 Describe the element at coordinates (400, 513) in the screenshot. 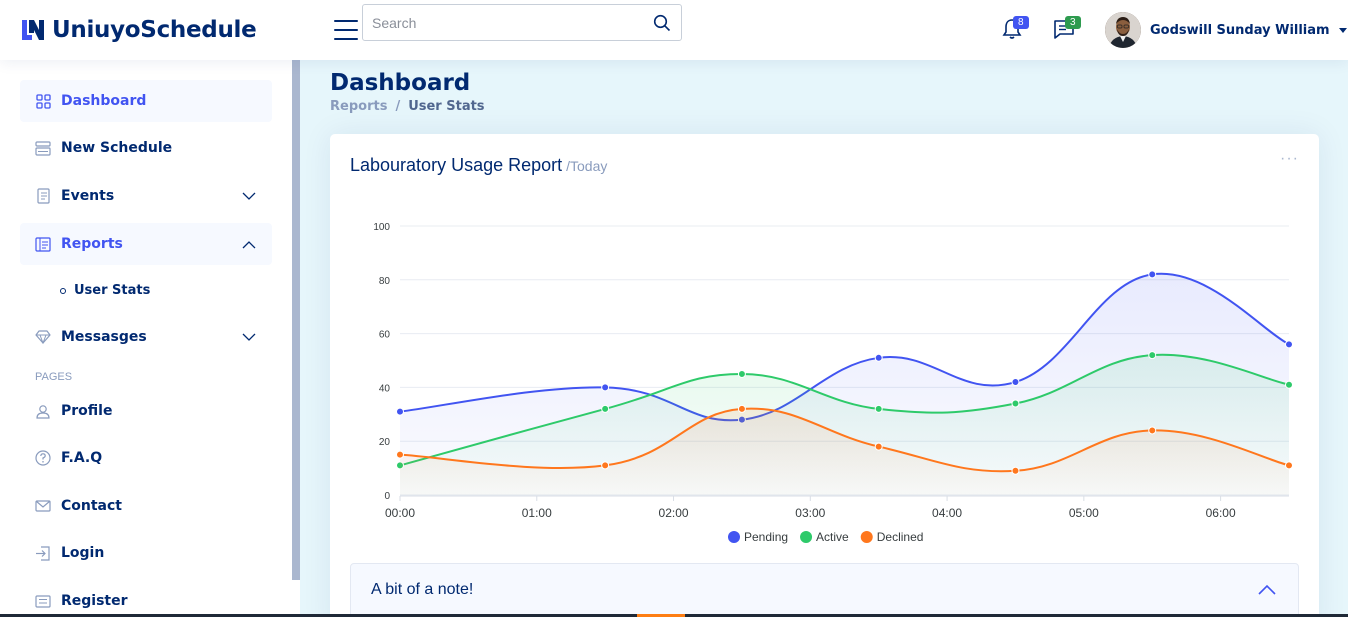

I see `x-tick-label: 00:00` at that location.